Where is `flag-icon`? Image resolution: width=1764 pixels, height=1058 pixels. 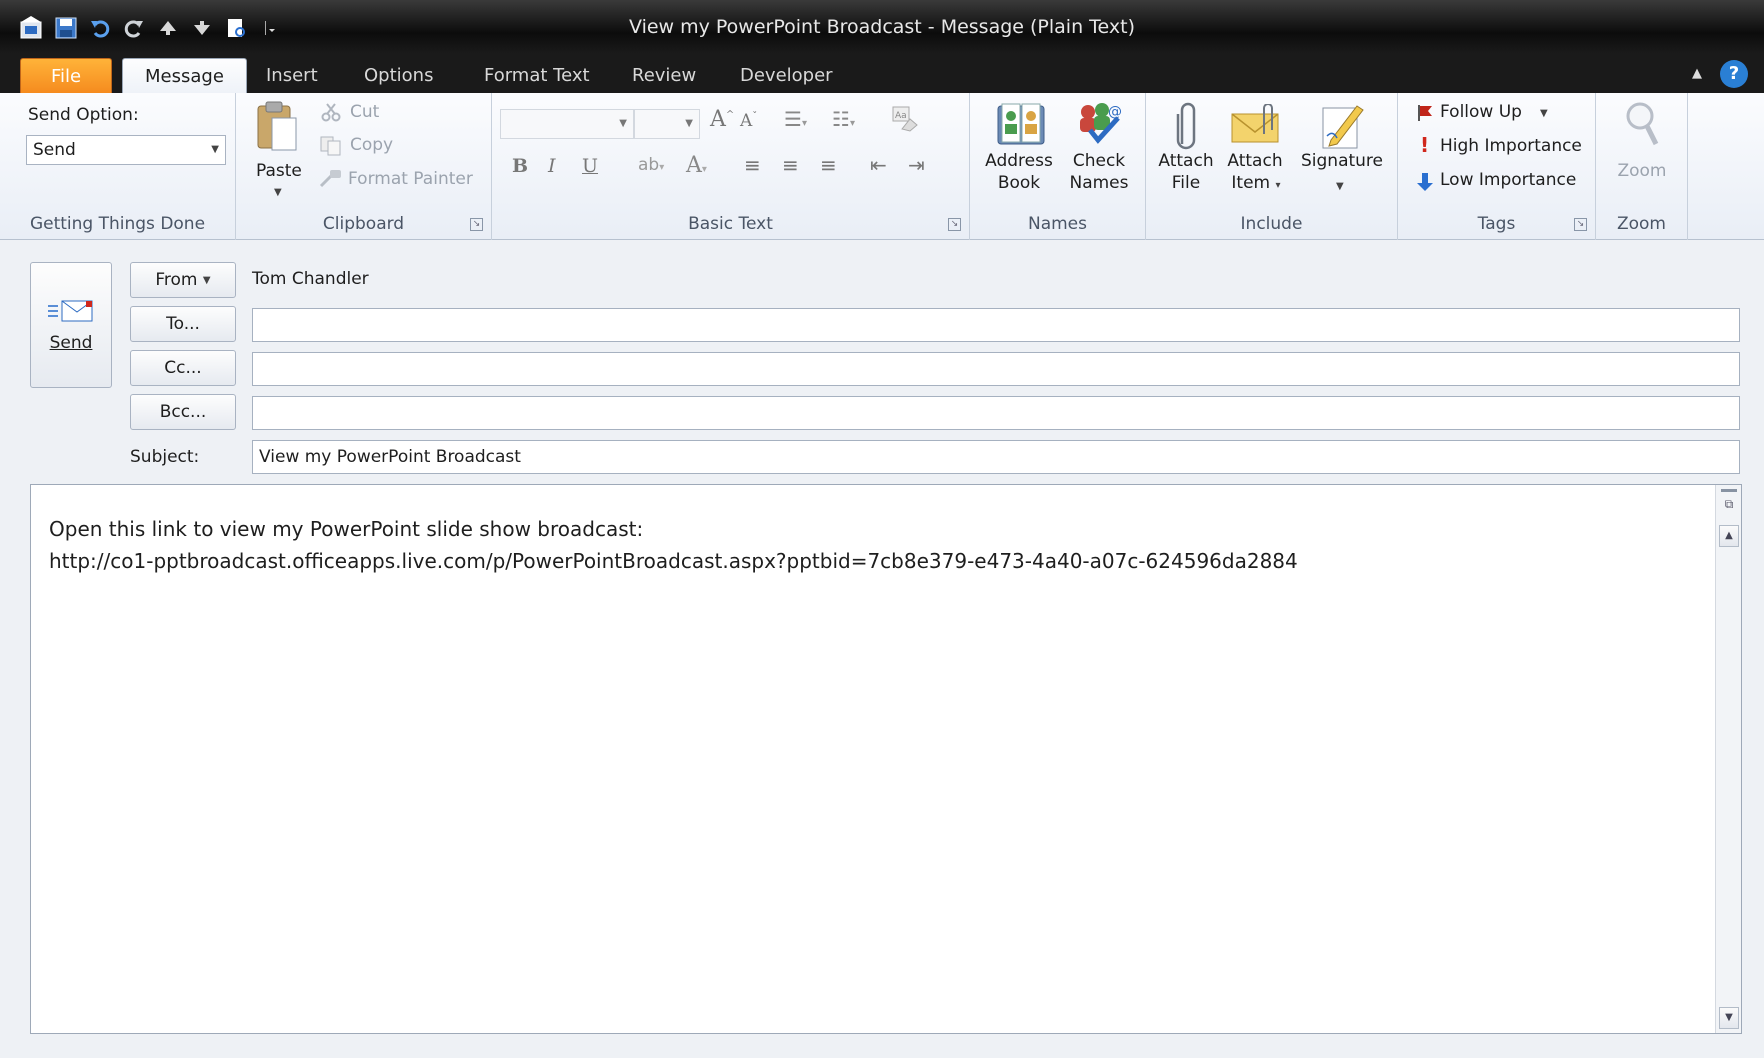
flag-icon is located at coordinates (1425, 113).